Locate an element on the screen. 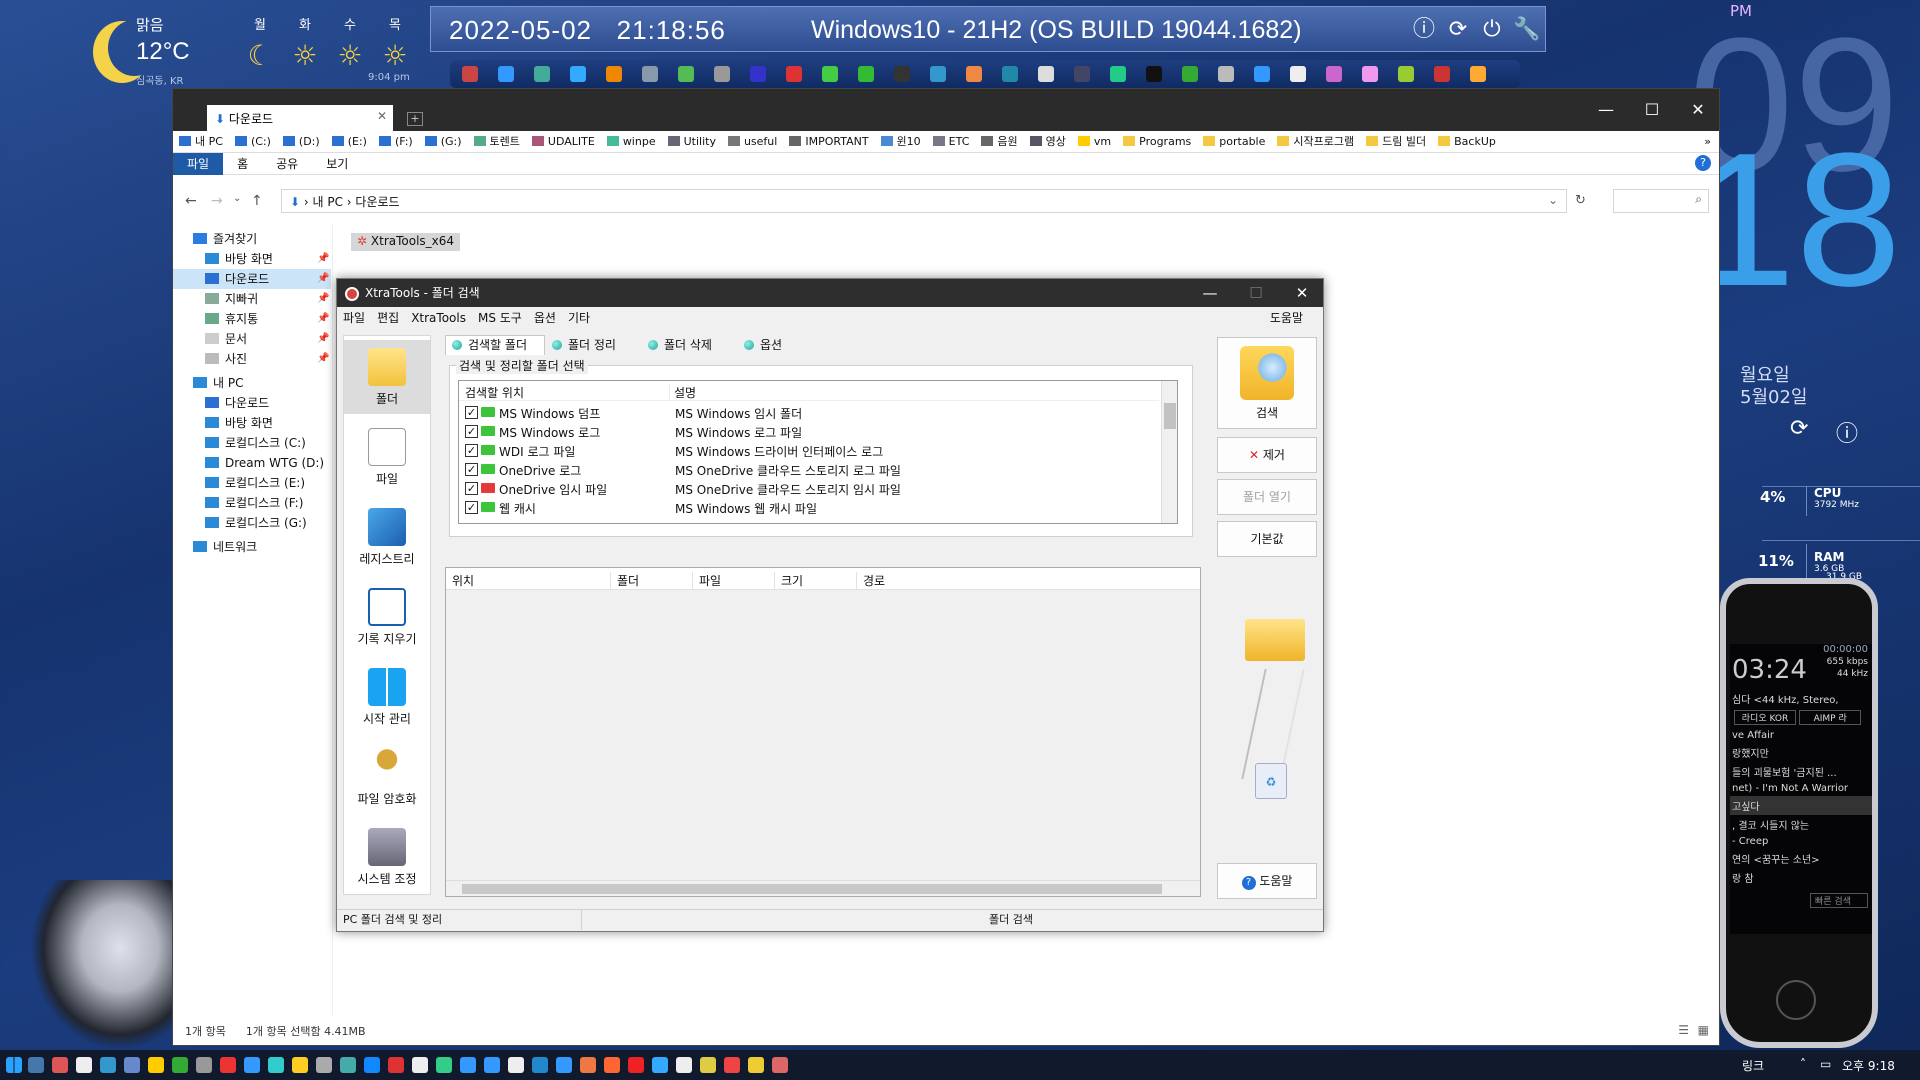  bookmark-item: winpe is located at coordinates (631, 141).